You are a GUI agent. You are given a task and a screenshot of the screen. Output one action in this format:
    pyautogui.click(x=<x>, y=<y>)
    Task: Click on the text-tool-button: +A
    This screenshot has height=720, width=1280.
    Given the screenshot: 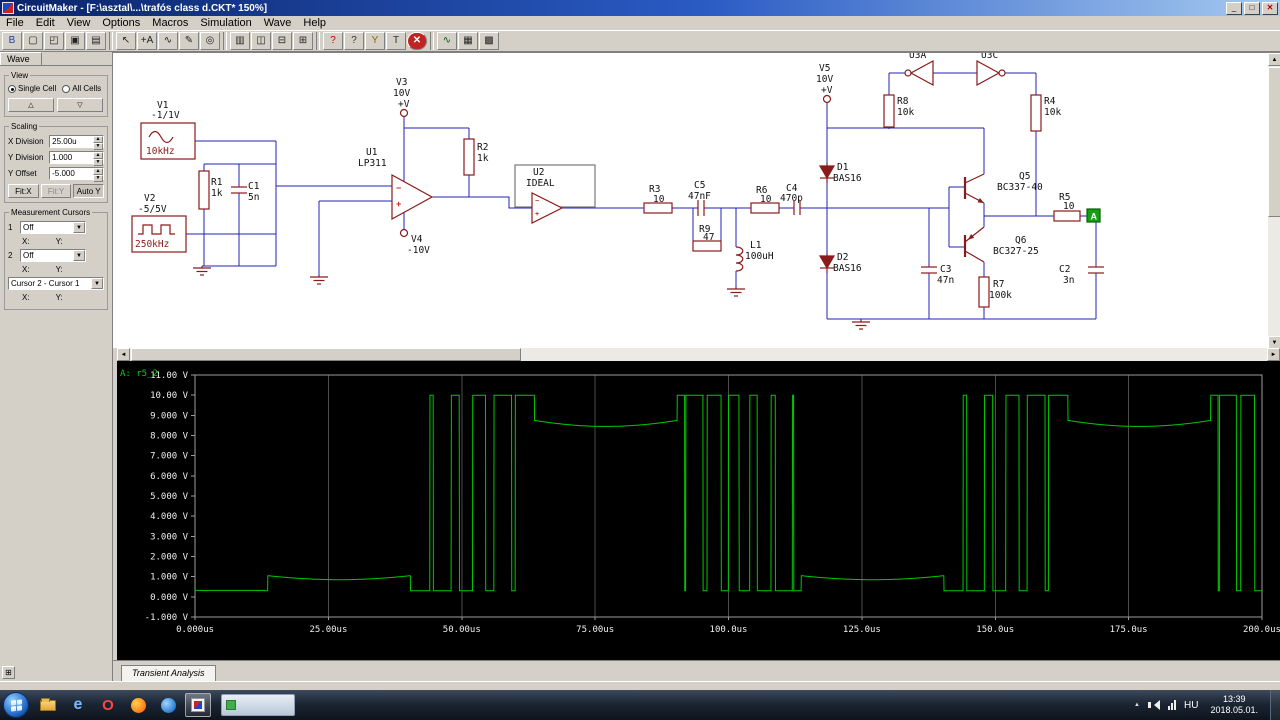 What is the action you would take?
    pyautogui.click(x=147, y=41)
    